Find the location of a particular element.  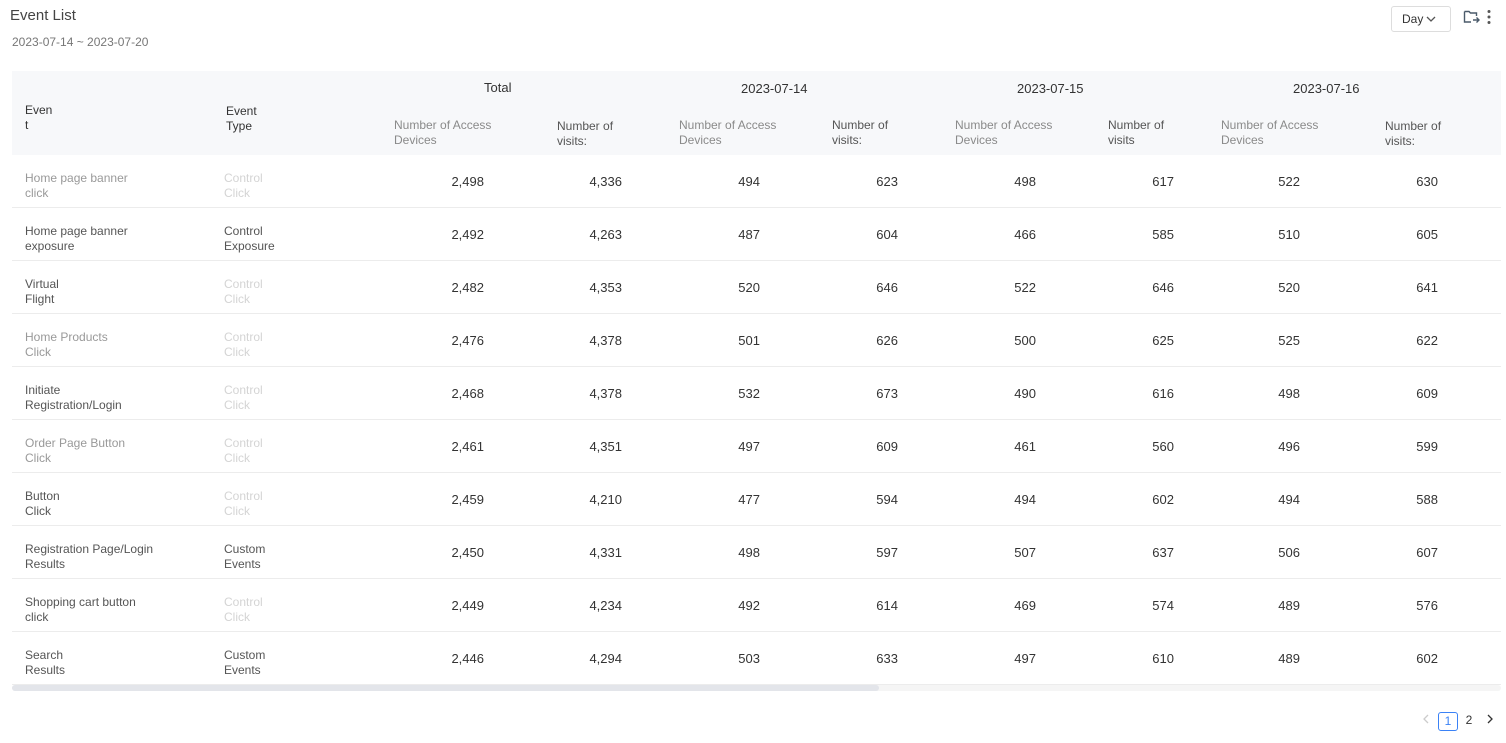

event-type-cell: Control Exposure is located at coordinates (249, 238).